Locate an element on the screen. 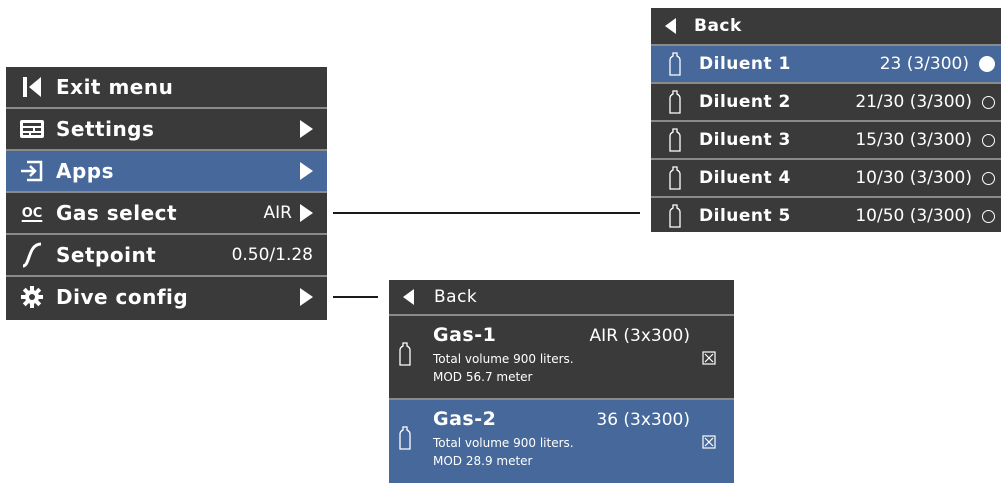 Image resolution: width=1001 pixels, height=483 pixels. diluent-item-1: Diluent 1 23 (3/300) is located at coordinates (826, 64).